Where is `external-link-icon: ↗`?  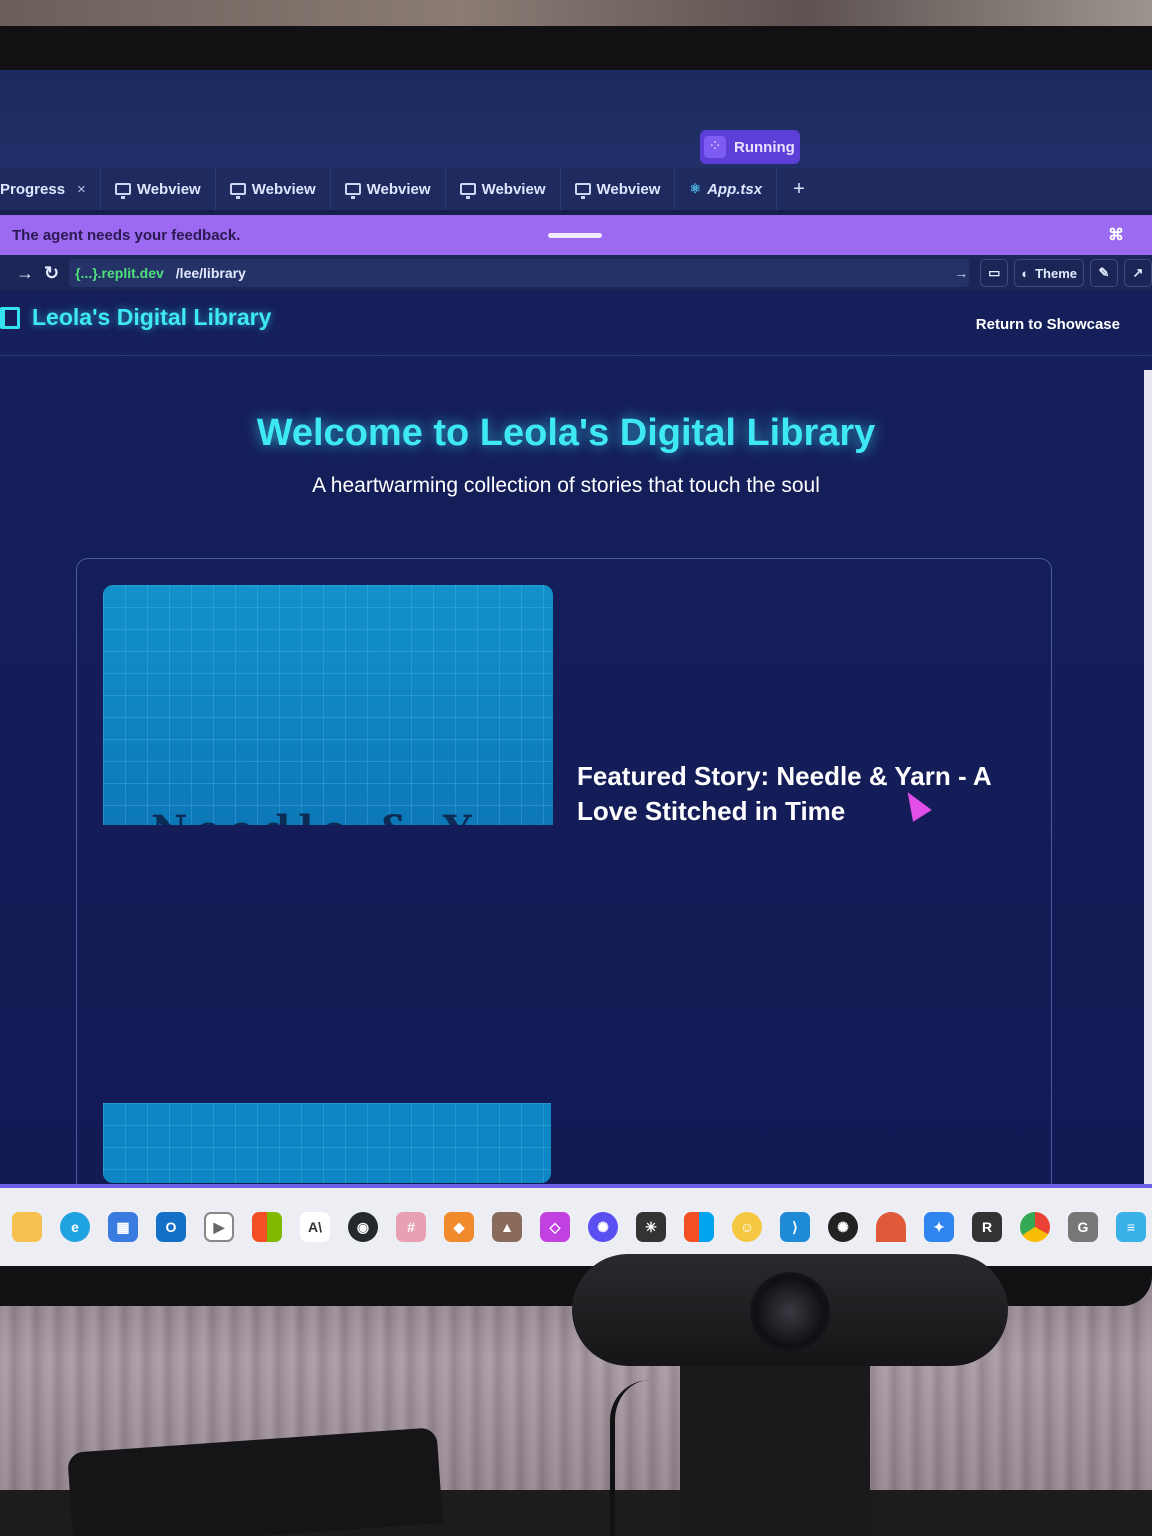 external-link-icon: ↗ is located at coordinates (1138, 272).